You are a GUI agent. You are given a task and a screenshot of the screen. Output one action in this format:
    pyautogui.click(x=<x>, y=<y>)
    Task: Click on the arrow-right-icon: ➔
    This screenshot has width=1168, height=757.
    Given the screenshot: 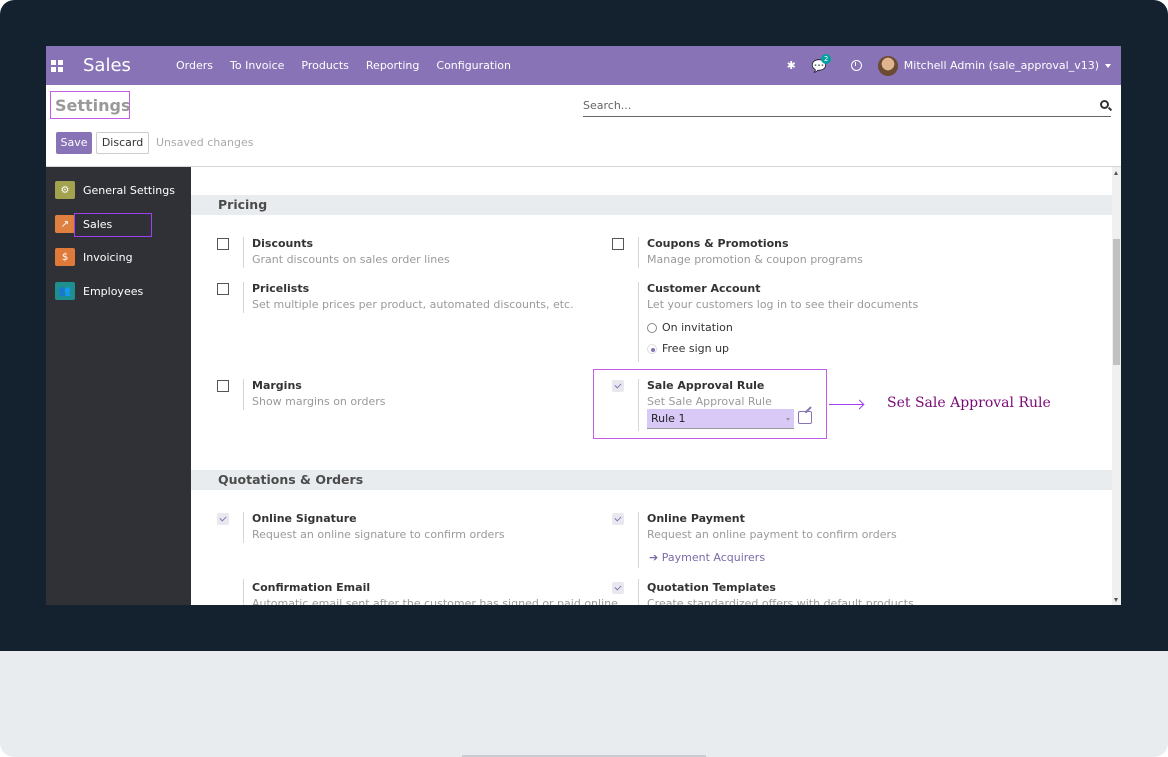 What is the action you would take?
    pyautogui.click(x=654, y=557)
    